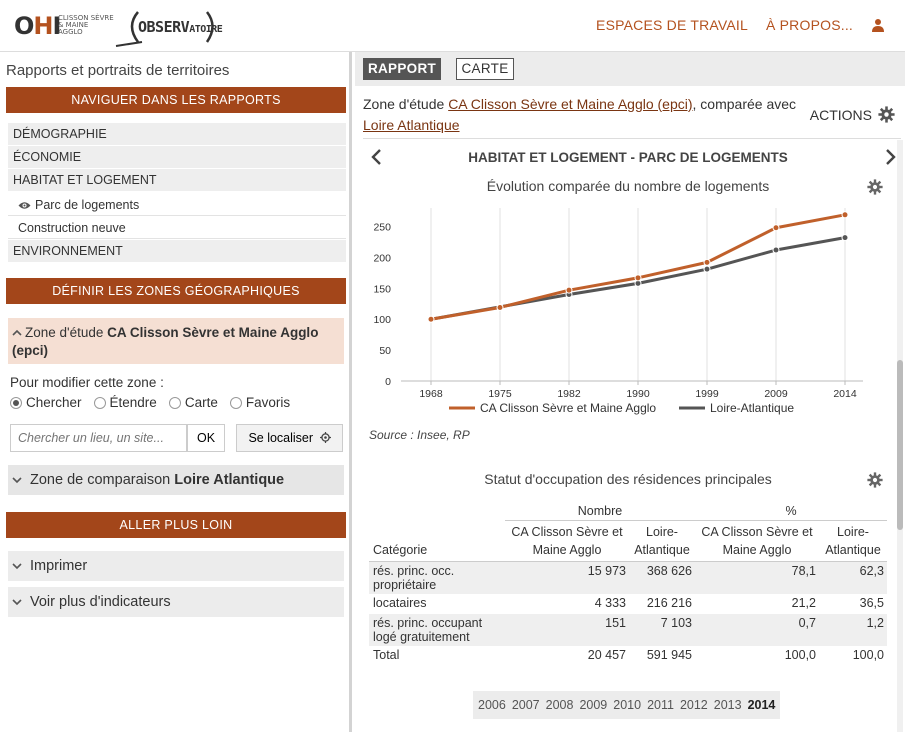  I want to click on cell-value: 4 333, so click(610, 602).